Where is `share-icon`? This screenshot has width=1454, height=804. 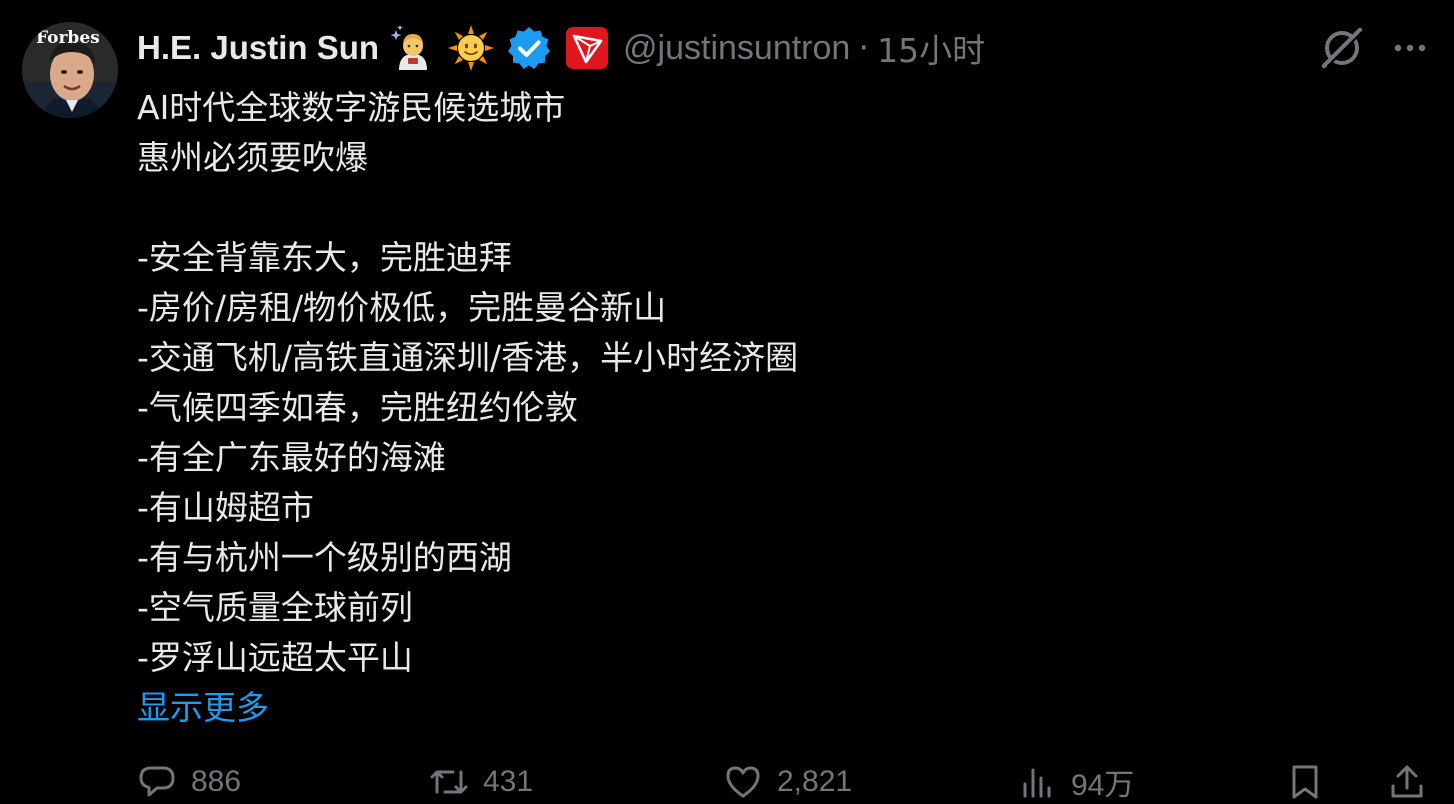
share-icon is located at coordinates (1407, 782).